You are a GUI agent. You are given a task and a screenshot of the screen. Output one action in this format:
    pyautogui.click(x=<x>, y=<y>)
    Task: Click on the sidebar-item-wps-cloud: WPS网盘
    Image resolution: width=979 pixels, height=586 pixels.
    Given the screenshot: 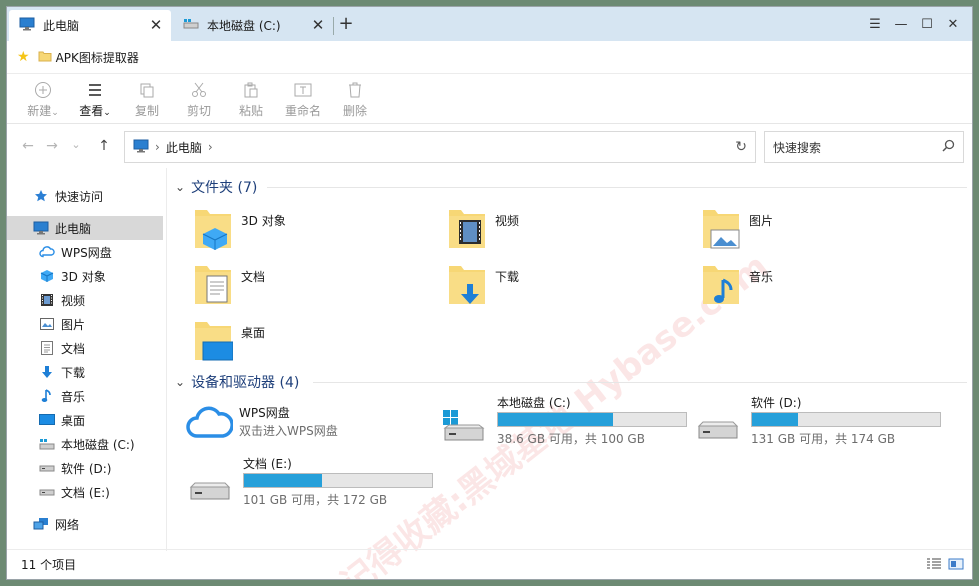 What is the action you would take?
    pyautogui.click(x=85, y=252)
    